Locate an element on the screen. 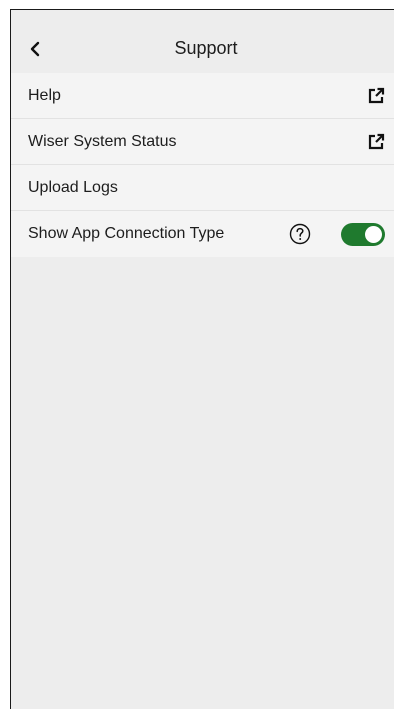 This screenshot has height=709, width=394. header: Support is located at coordinates (202, 41).